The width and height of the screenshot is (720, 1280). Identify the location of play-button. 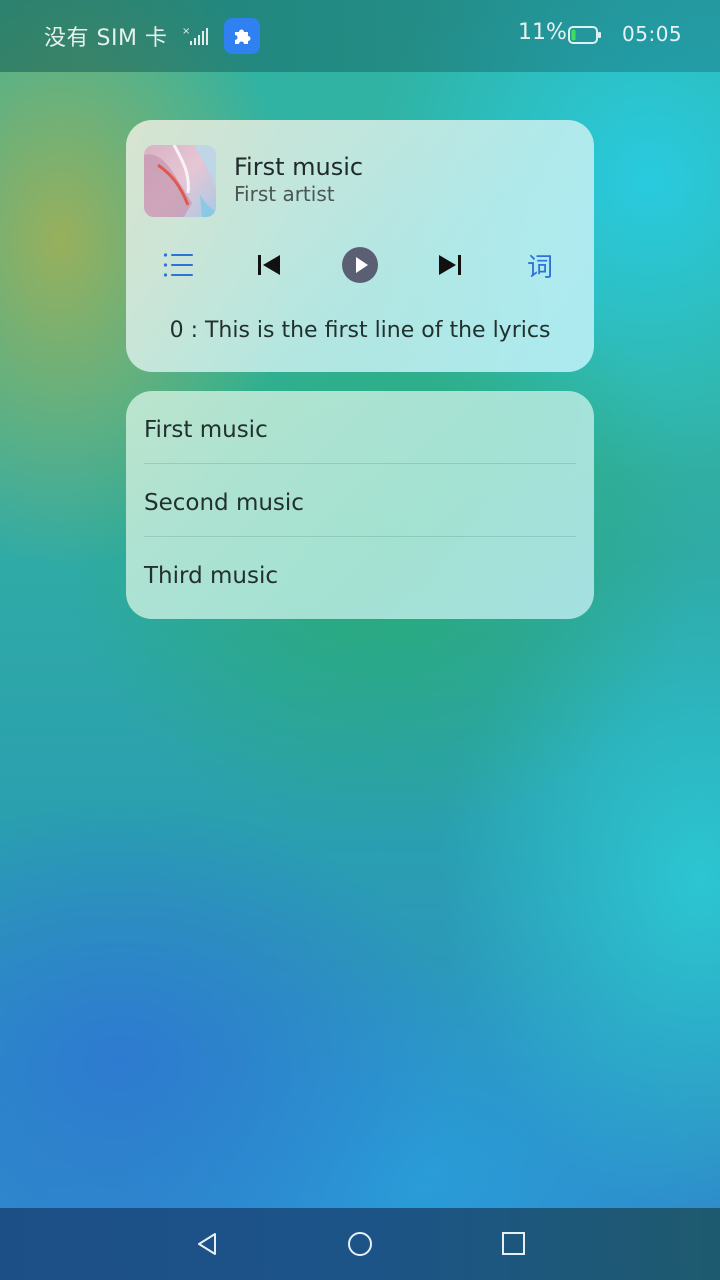
(360, 265).